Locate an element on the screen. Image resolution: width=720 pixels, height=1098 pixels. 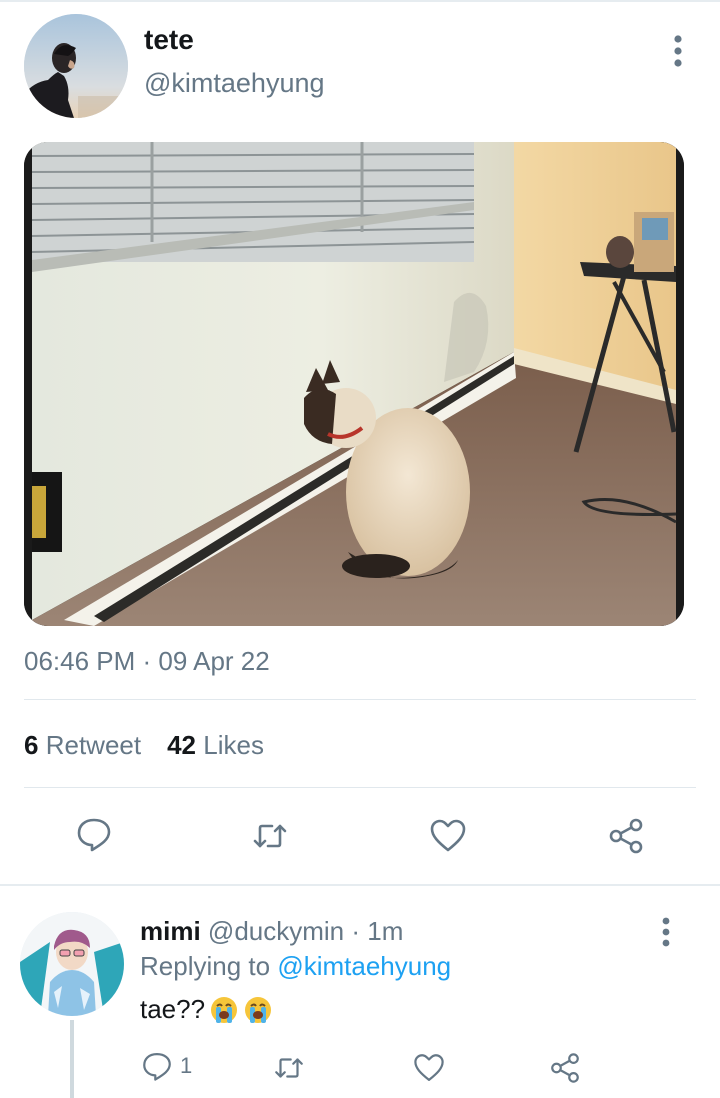
replying-prefix: Replying to is located at coordinates (205, 966).